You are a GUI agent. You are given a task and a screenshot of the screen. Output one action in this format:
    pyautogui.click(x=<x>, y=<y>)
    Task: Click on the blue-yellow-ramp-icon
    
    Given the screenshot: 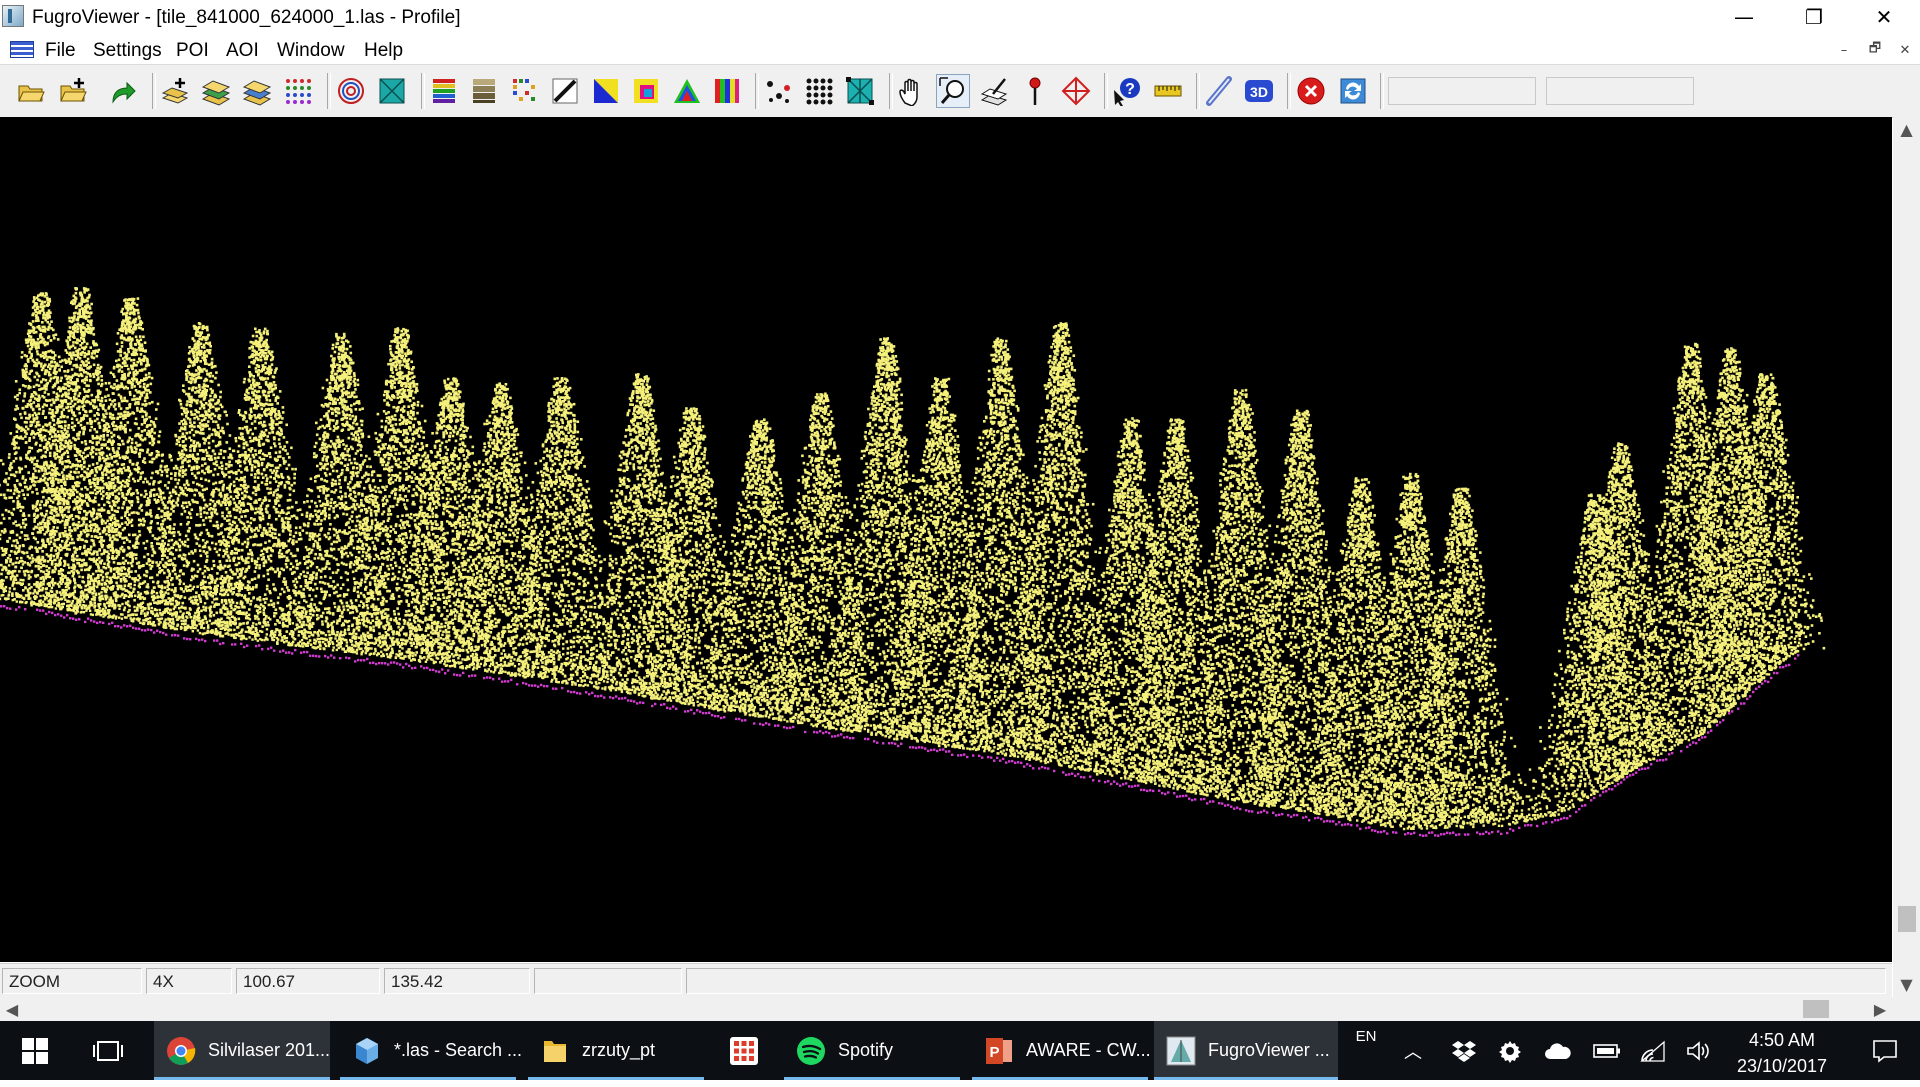 What is the action you would take?
    pyautogui.click(x=606, y=91)
    